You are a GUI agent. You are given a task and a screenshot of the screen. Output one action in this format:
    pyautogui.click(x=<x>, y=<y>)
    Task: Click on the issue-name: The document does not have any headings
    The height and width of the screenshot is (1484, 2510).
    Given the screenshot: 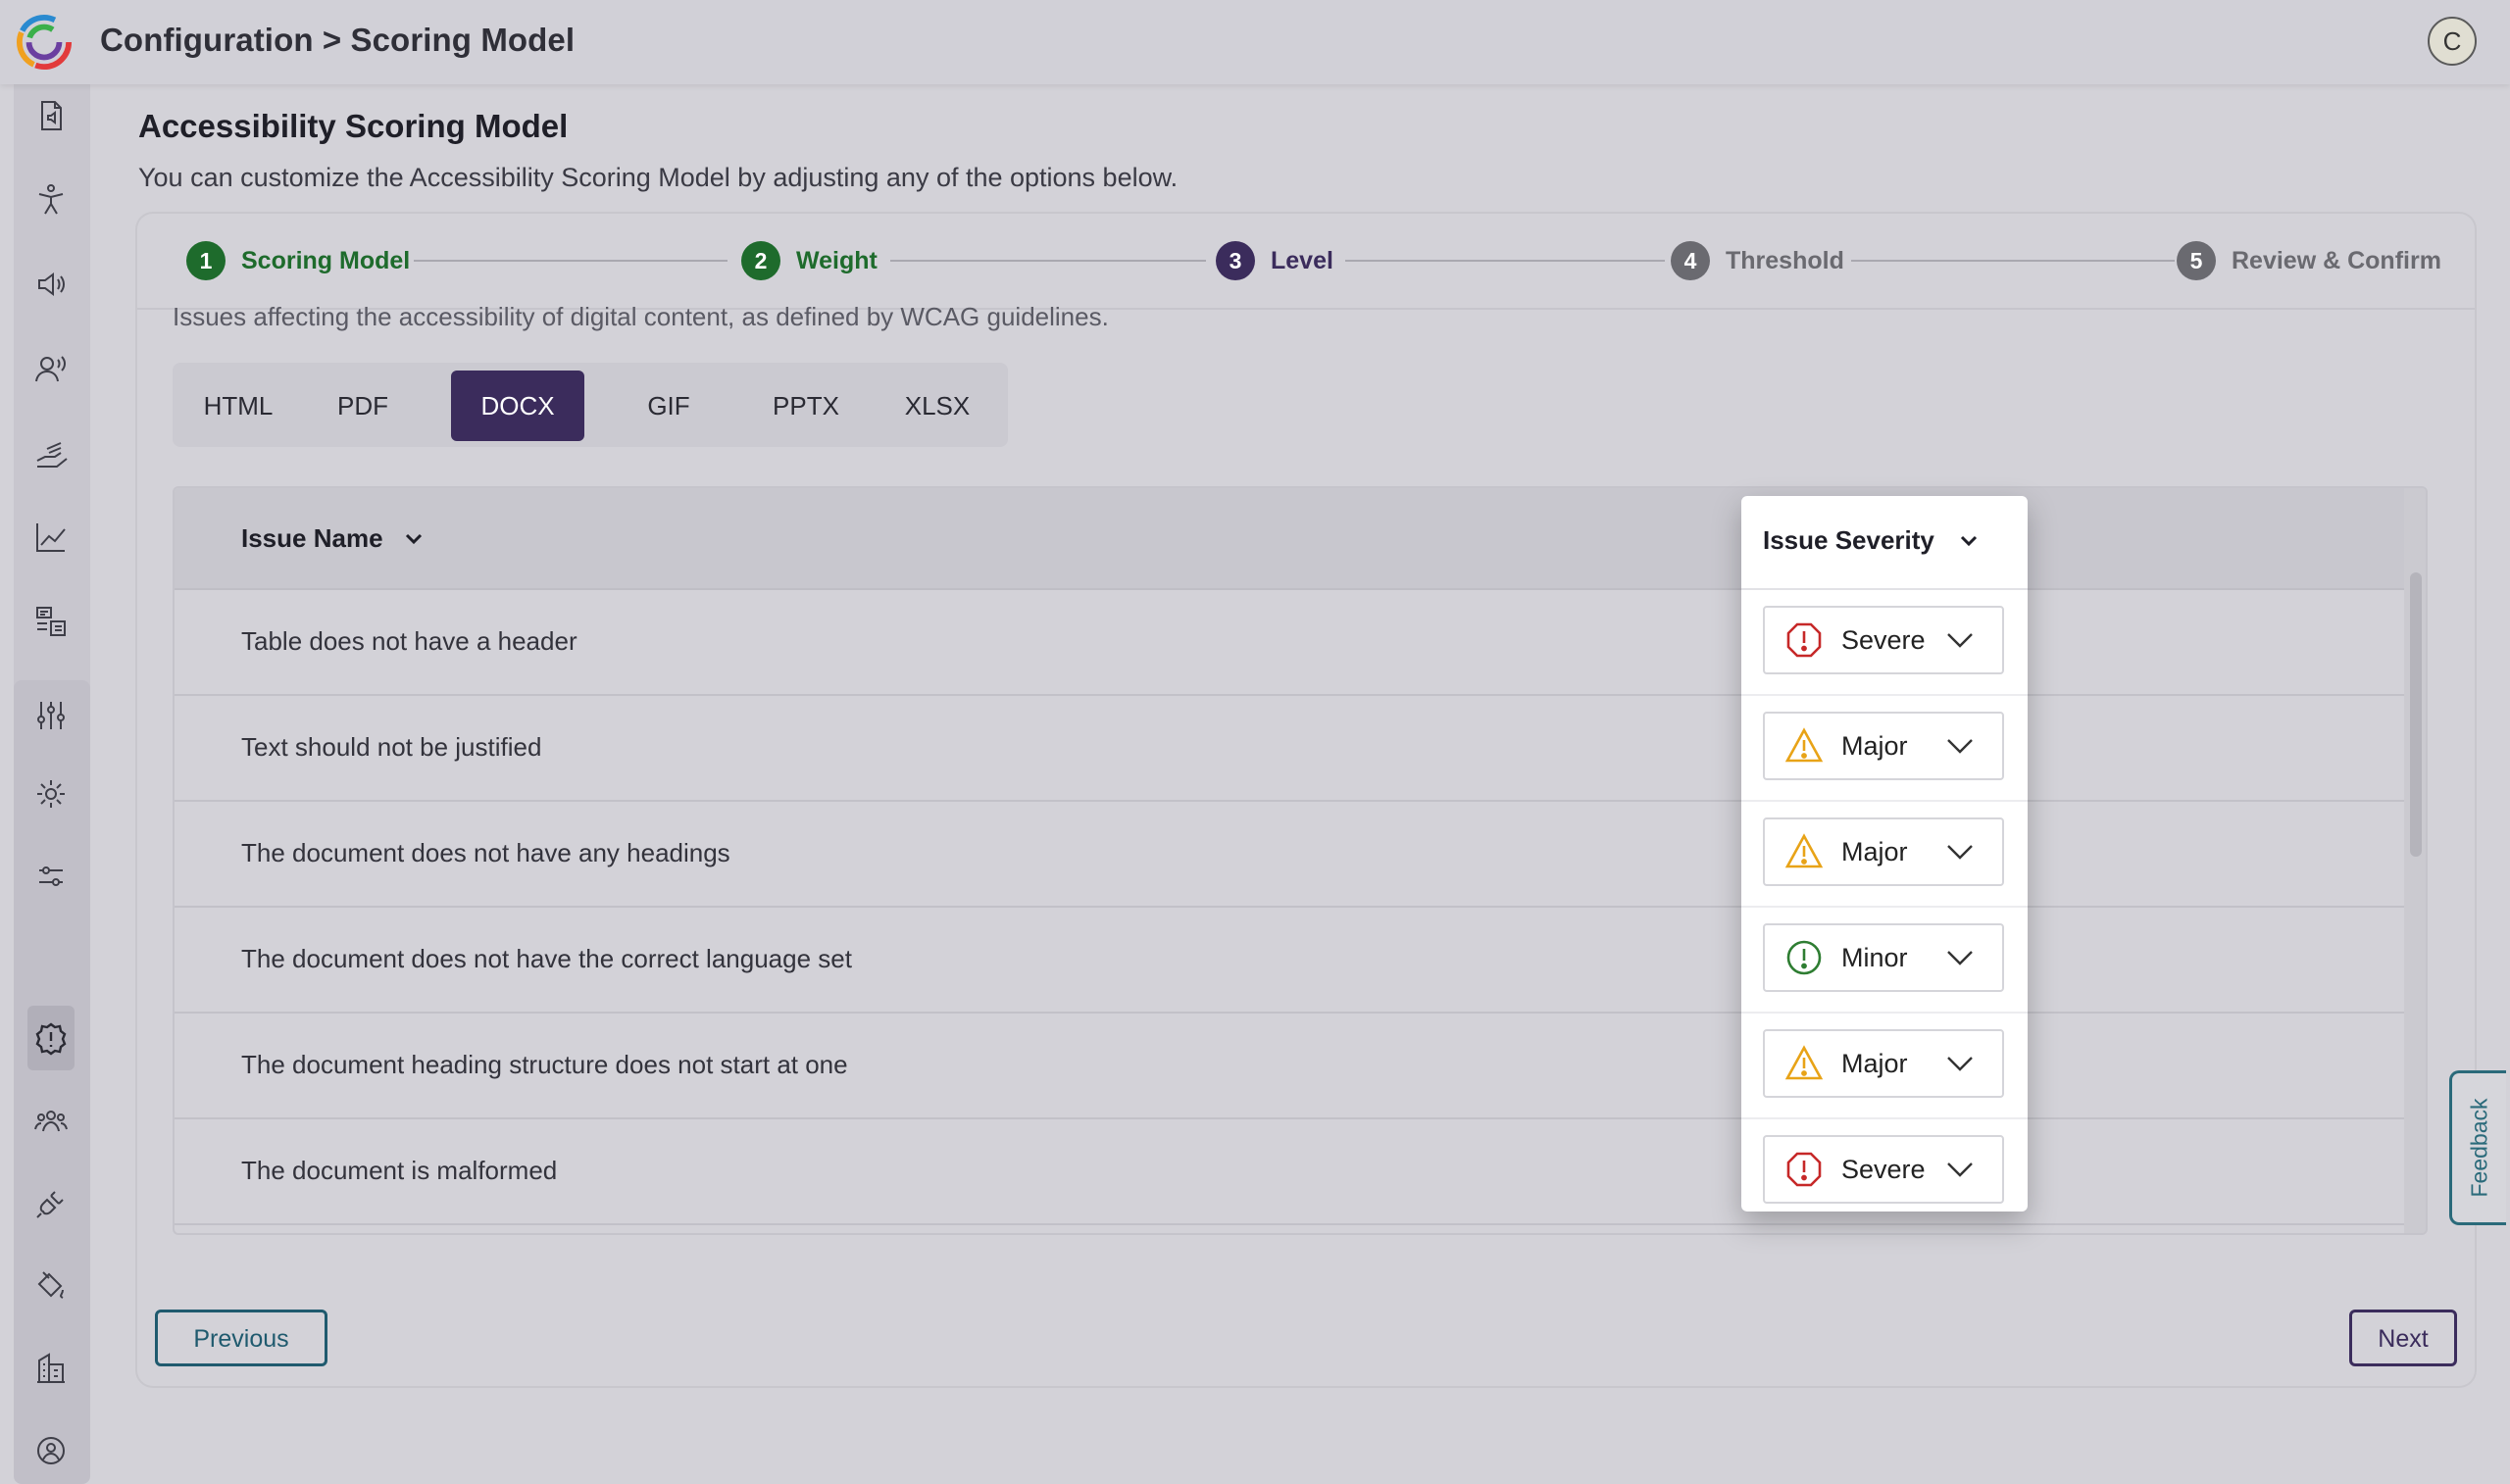 What is the action you would take?
    pyautogui.click(x=485, y=852)
    